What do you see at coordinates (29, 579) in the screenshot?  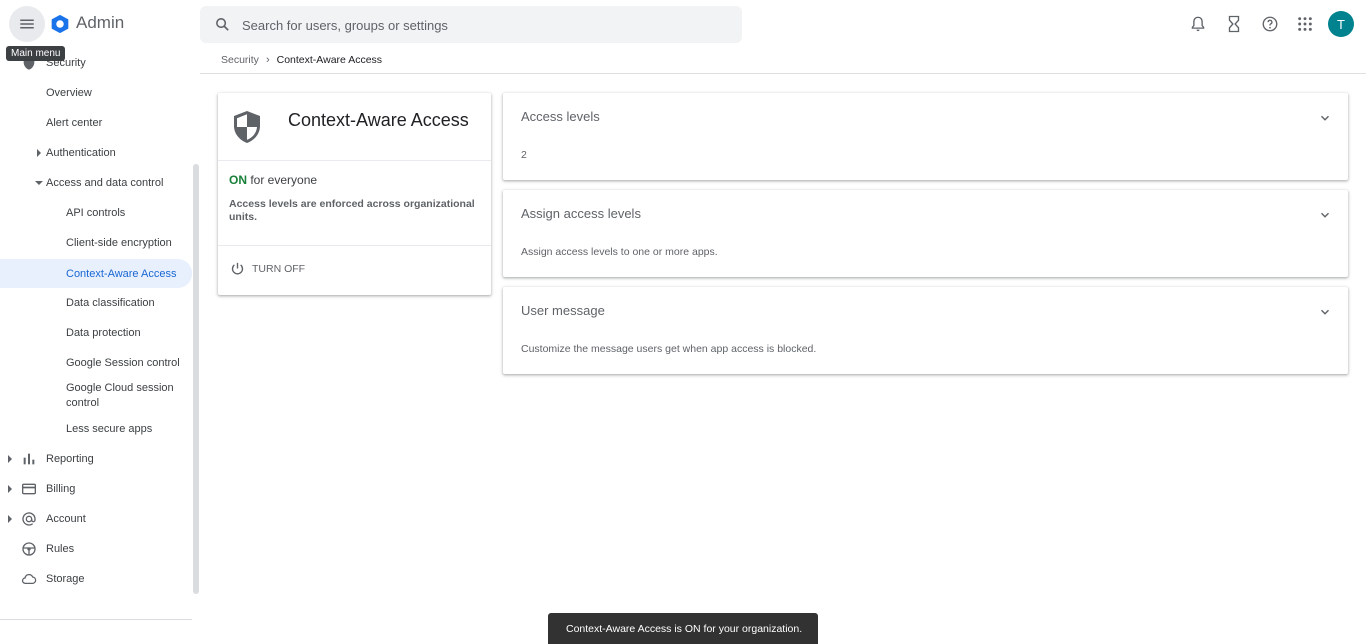 I see `cloud-icon` at bounding box center [29, 579].